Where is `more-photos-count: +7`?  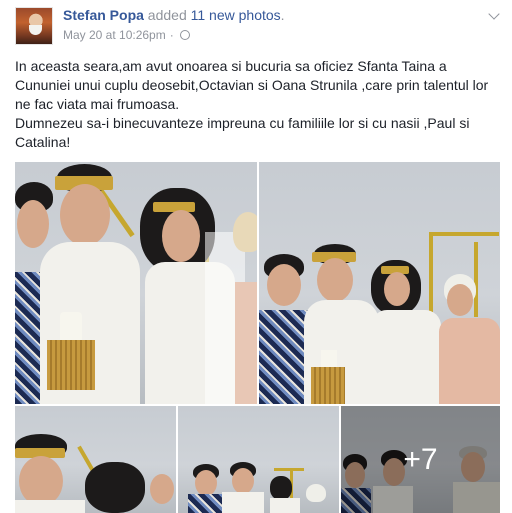
more-photos-count: +7 is located at coordinates (420, 459).